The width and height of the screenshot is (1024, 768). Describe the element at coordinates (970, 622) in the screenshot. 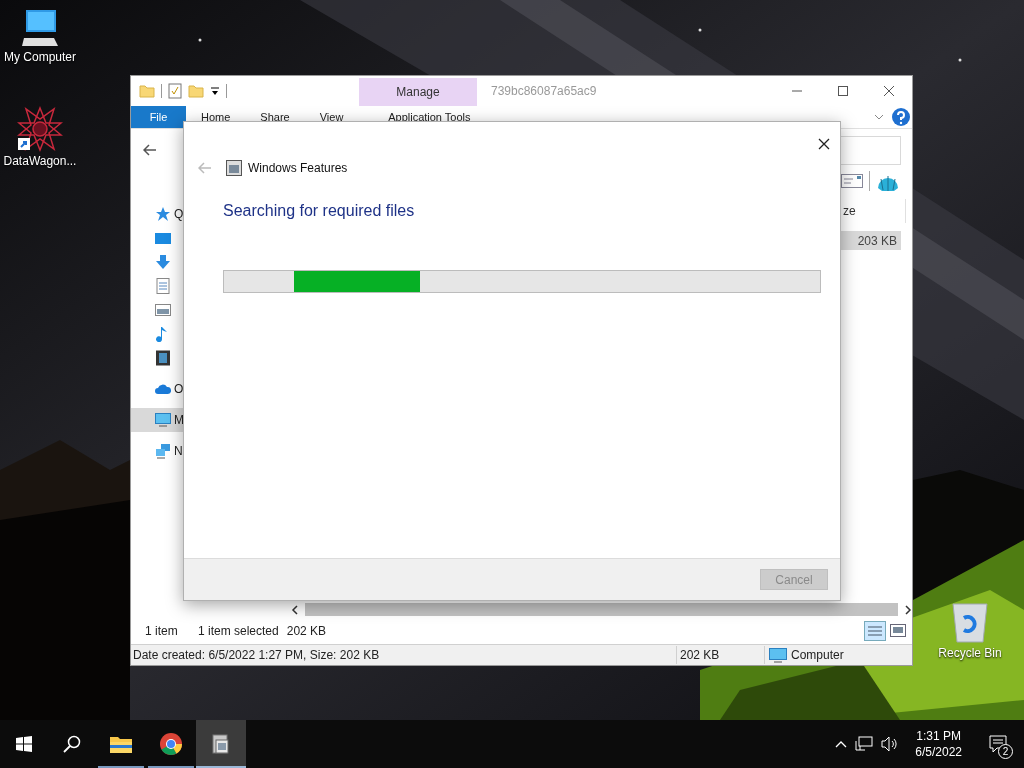

I see `recycle-bin-icon` at that location.